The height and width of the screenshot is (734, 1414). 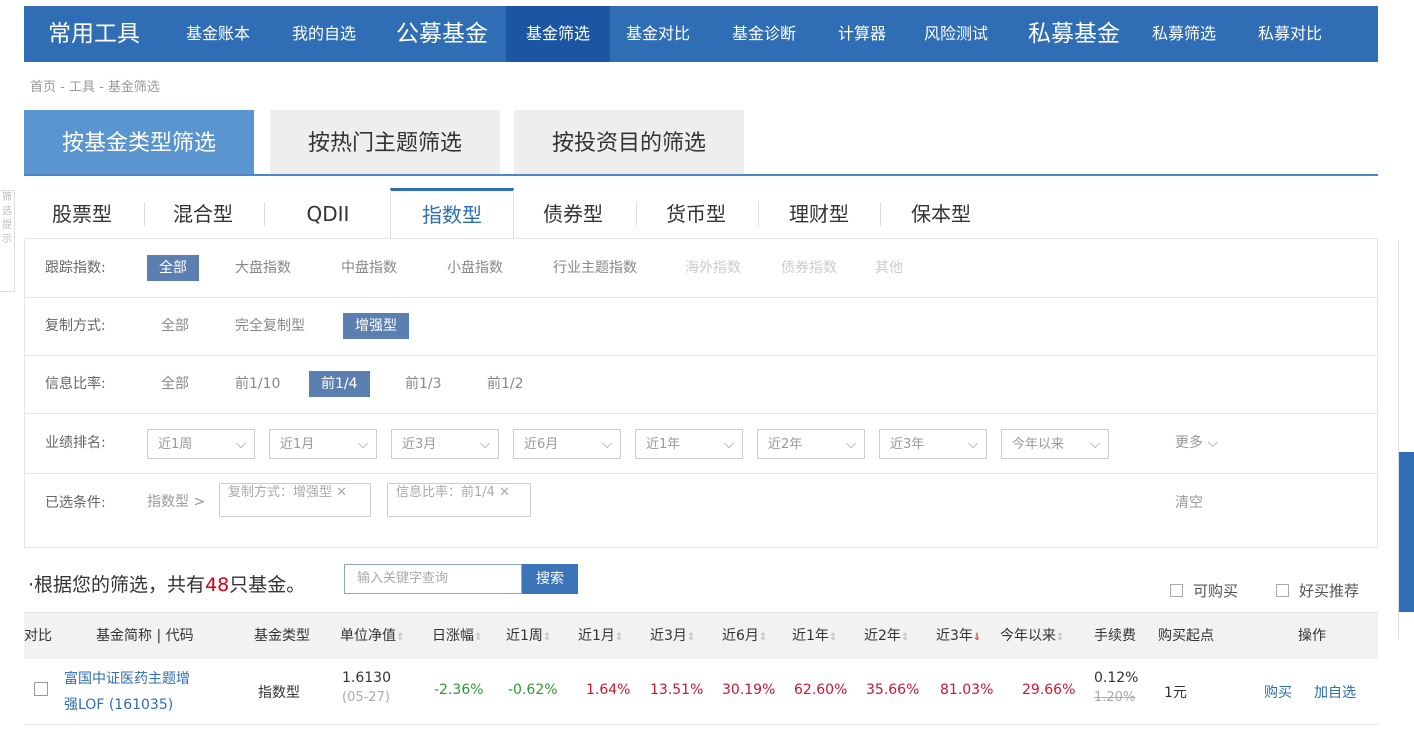 What do you see at coordinates (744, 637) in the screenshot?
I see `col-6m: 近6月⇕` at bounding box center [744, 637].